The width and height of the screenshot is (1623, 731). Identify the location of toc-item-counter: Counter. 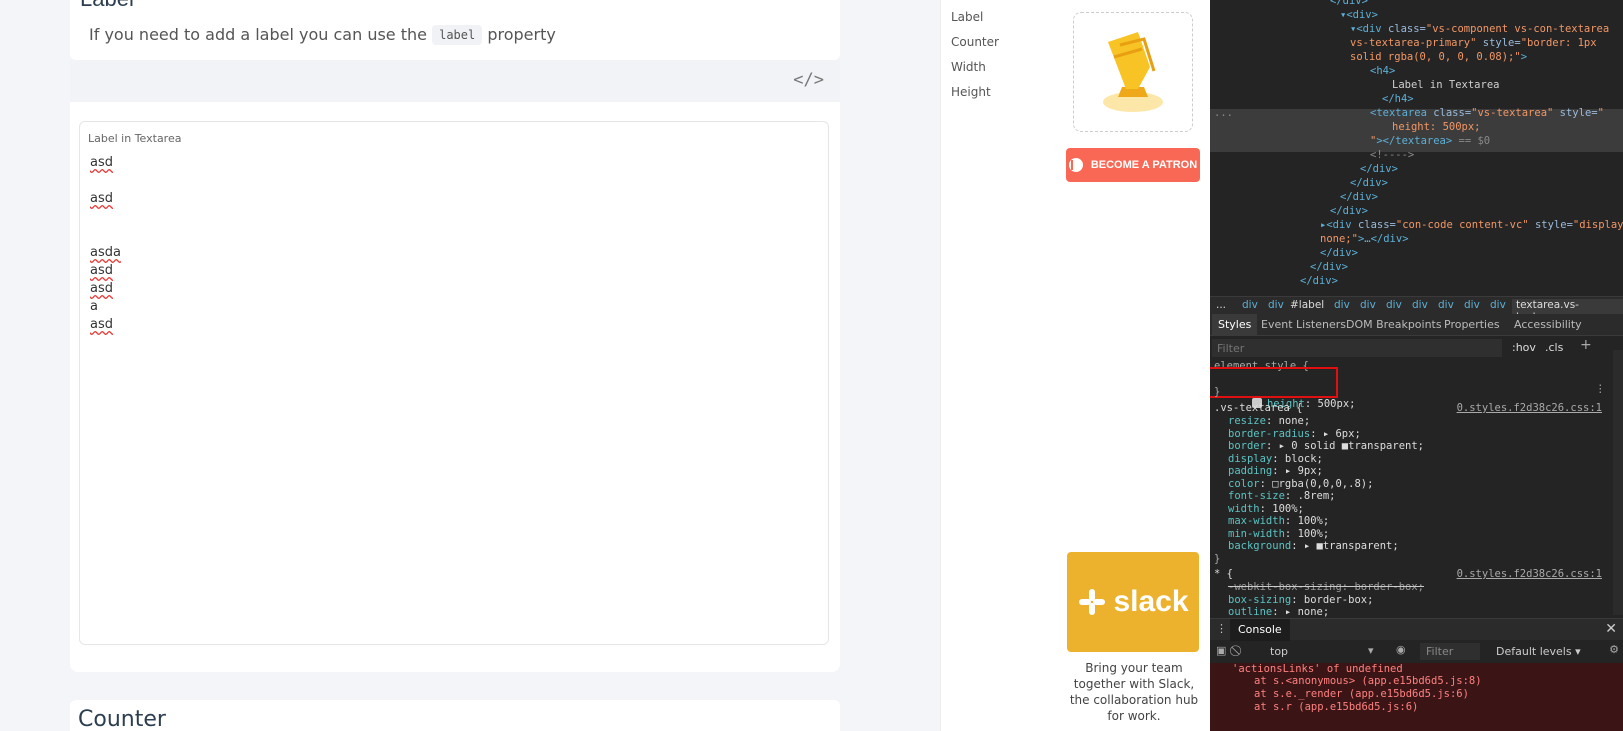
(975, 42).